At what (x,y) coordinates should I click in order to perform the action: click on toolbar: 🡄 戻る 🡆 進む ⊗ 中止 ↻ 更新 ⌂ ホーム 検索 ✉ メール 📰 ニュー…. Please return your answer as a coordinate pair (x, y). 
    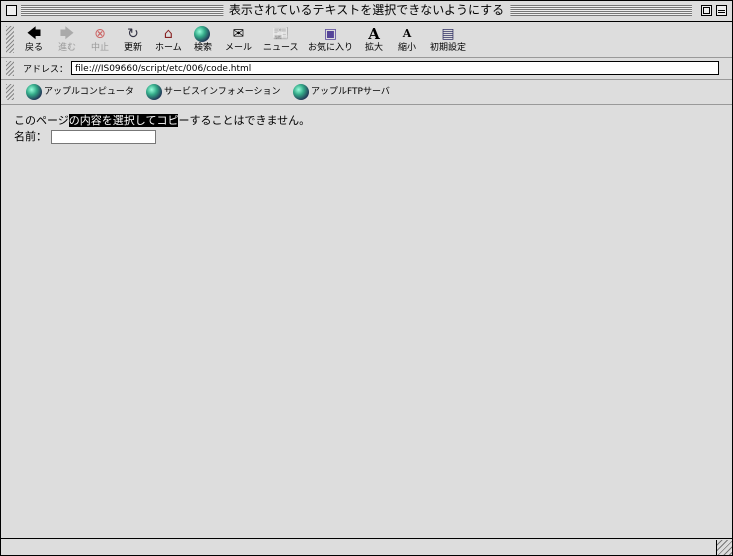
    Looking at the image, I should click on (366, 40).